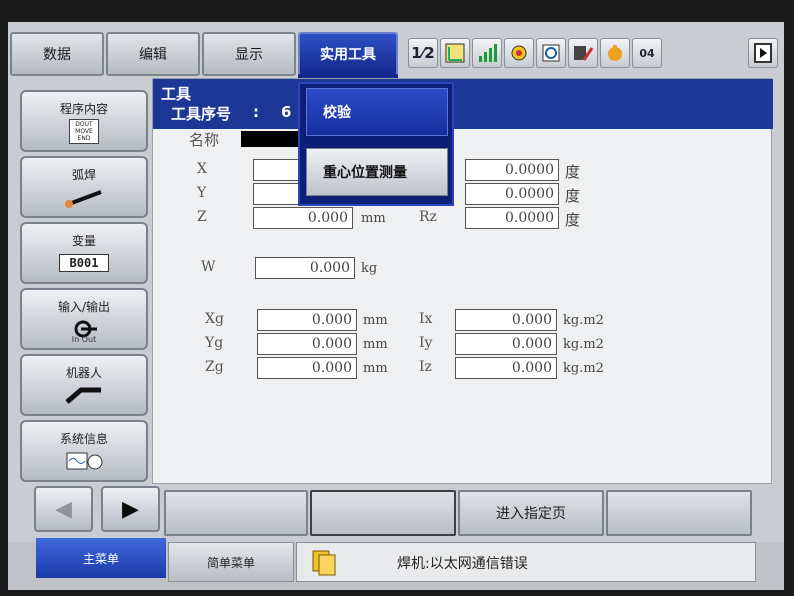 The width and height of the screenshot is (794, 596). Describe the element at coordinates (573, 220) in the screenshot. I see `rz-unit: 度` at that location.